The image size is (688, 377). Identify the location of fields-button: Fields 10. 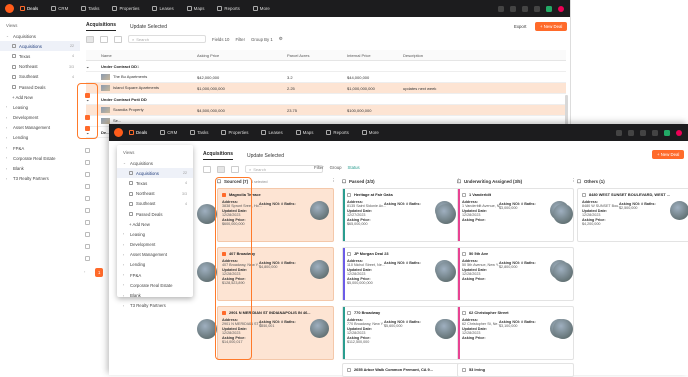
(220, 39).